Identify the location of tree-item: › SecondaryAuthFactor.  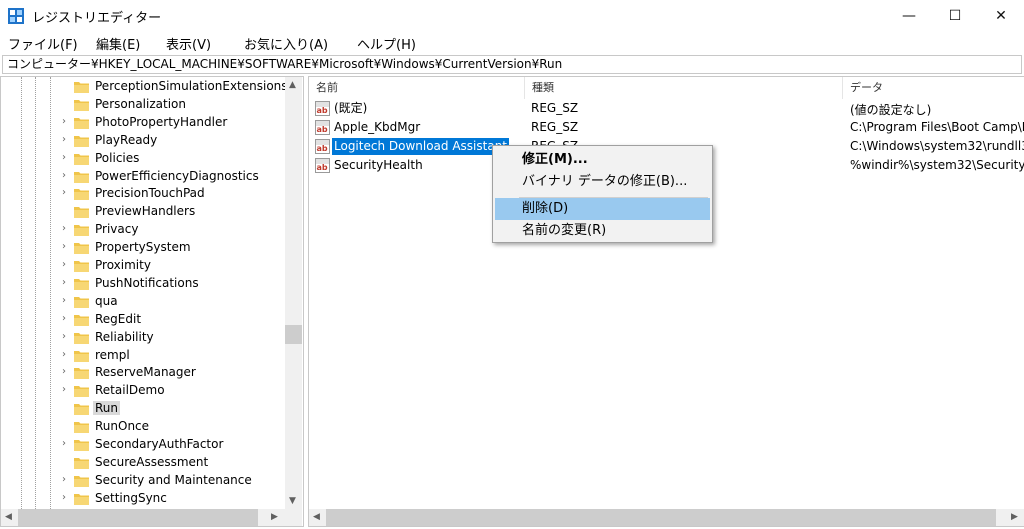
(143, 445).